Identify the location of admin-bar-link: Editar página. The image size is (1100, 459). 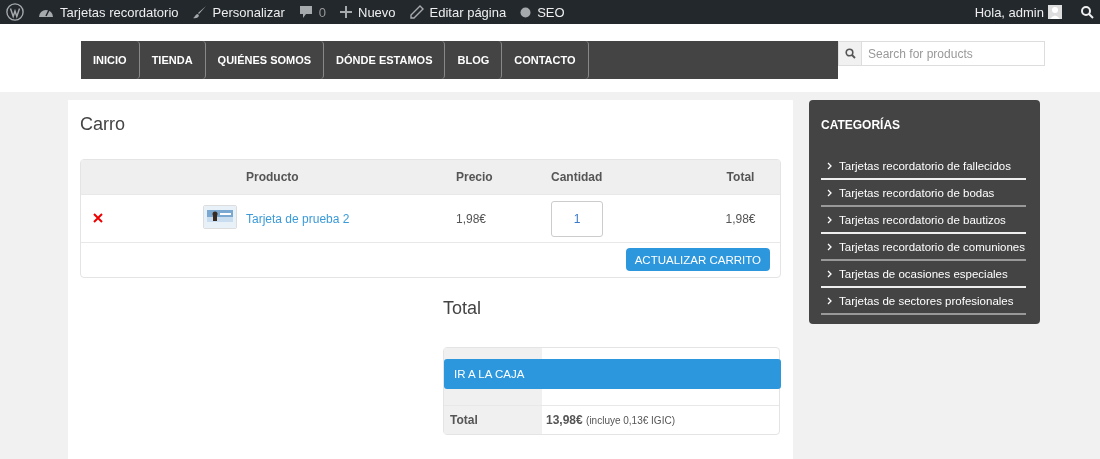
(468, 12).